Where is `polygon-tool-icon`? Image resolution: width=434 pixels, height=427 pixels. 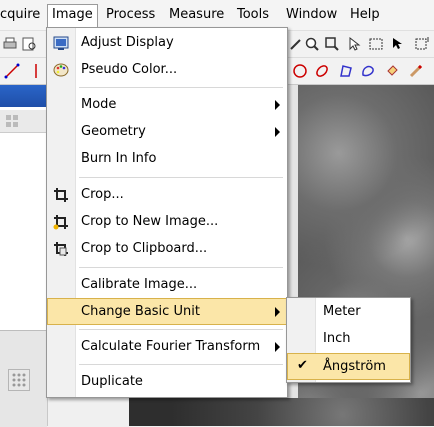
polygon-tool-icon is located at coordinates (346, 71).